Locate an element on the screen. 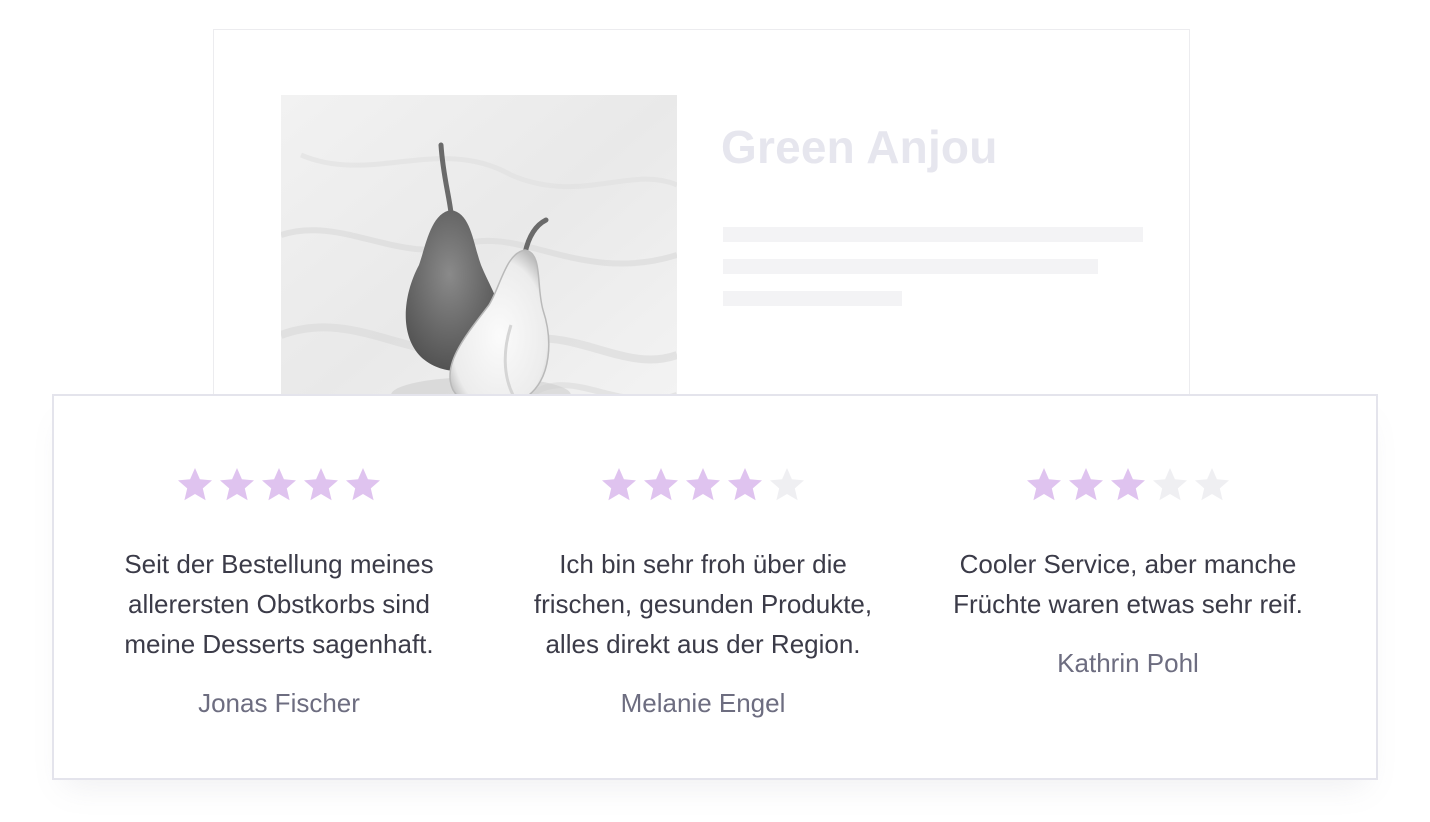 Image resolution: width=1430 pixels, height=822 pixels. product-title: Green Anjou is located at coordinates (859, 147).